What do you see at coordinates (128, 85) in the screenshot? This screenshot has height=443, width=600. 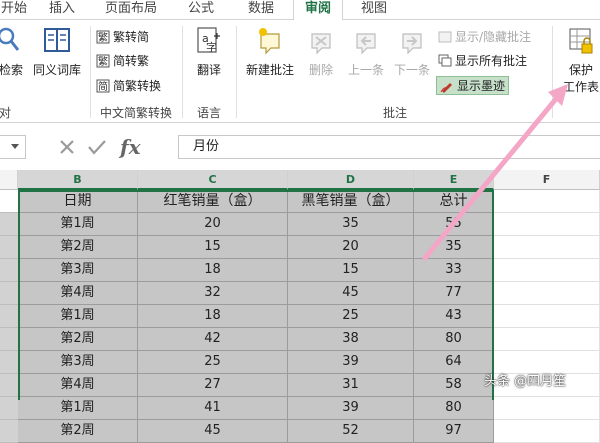 I see `conversion-options-button: 简 简繁转换` at bounding box center [128, 85].